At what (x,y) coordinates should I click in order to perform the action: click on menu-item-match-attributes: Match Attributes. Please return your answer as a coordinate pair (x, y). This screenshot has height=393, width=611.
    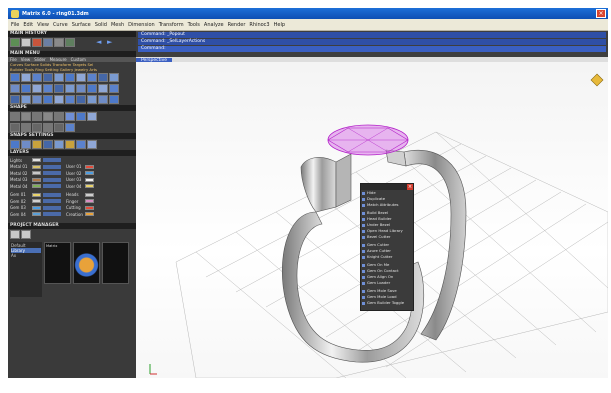
    Looking at the image, I should click on (387, 205).